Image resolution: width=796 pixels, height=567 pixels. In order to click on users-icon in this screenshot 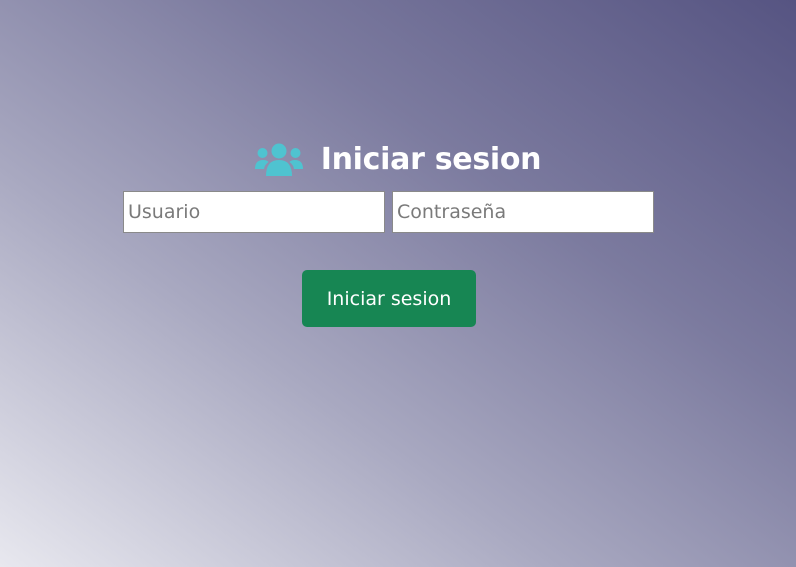, I will do `click(278, 159)`.